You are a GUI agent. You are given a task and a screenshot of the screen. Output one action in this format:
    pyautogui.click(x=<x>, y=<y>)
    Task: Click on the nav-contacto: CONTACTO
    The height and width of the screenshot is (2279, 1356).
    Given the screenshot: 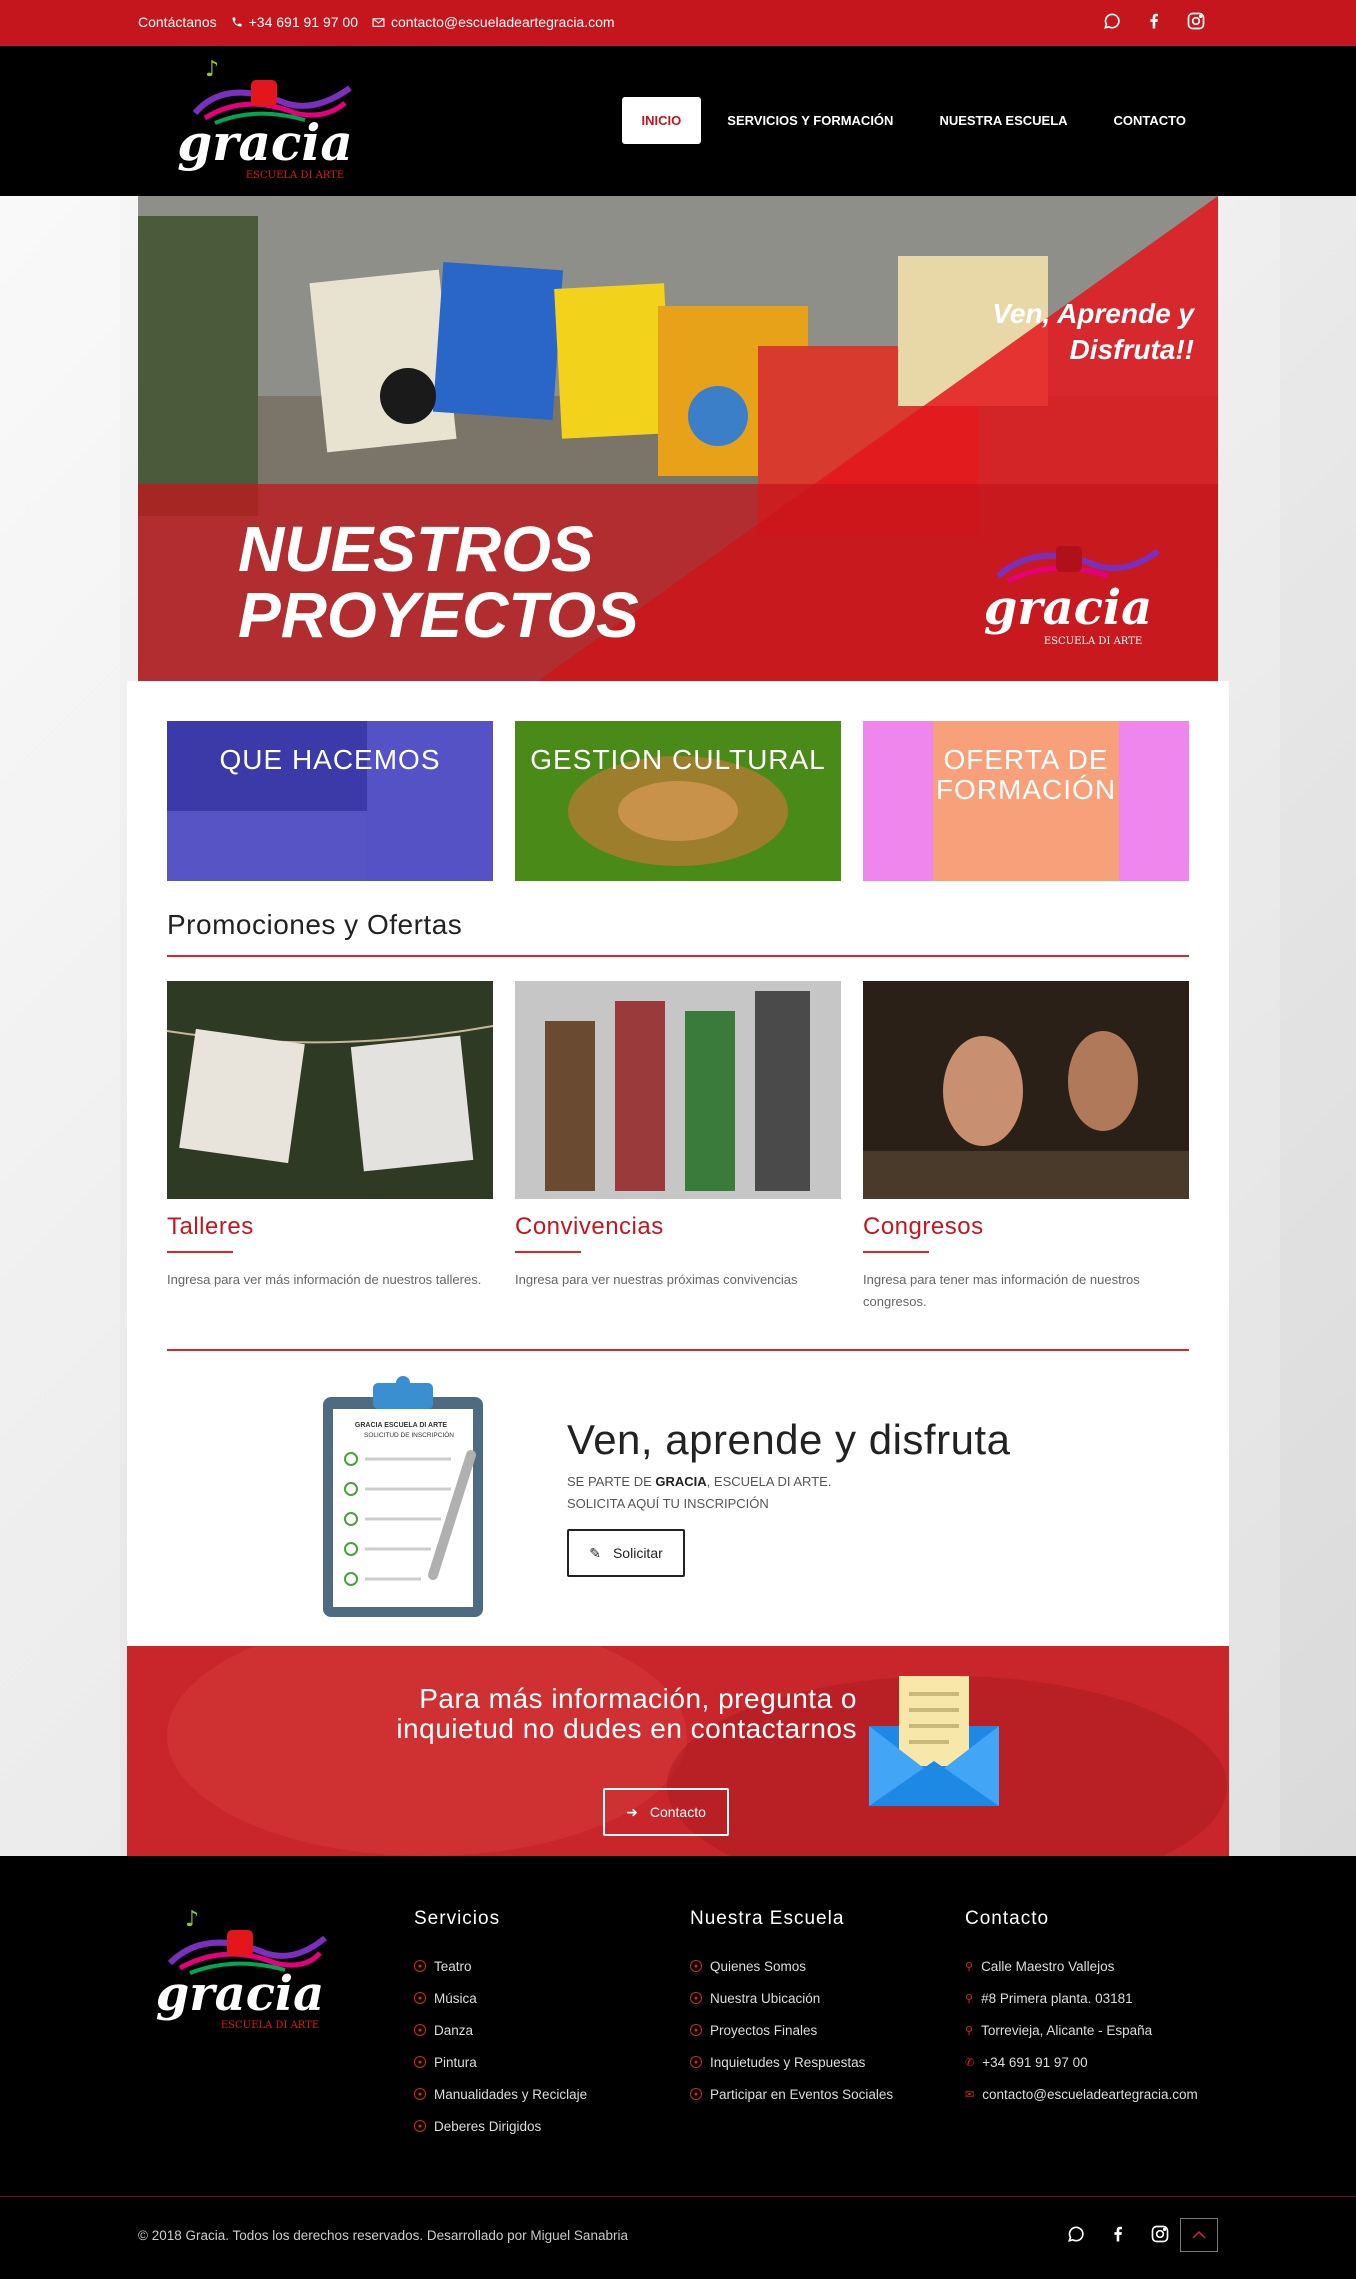 What is the action you would take?
    pyautogui.click(x=1150, y=120)
    